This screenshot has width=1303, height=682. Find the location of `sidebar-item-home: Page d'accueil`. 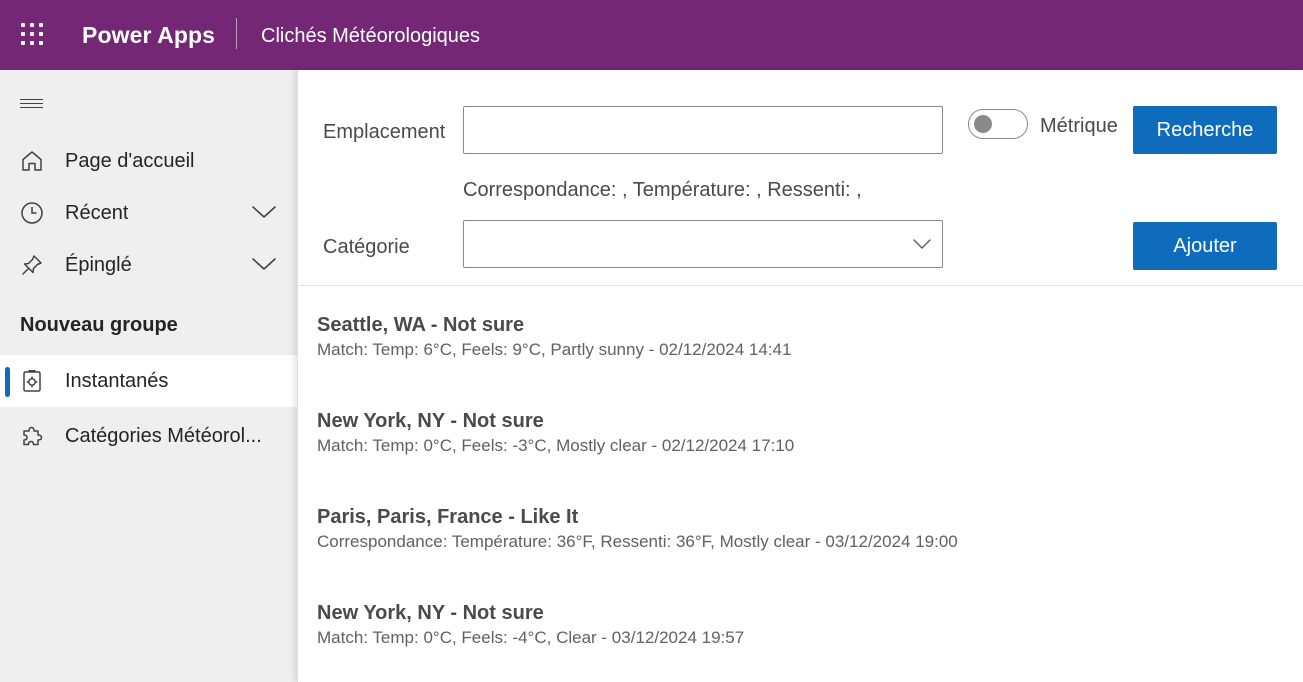

sidebar-item-home: Page d'accueil is located at coordinates (148, 161).